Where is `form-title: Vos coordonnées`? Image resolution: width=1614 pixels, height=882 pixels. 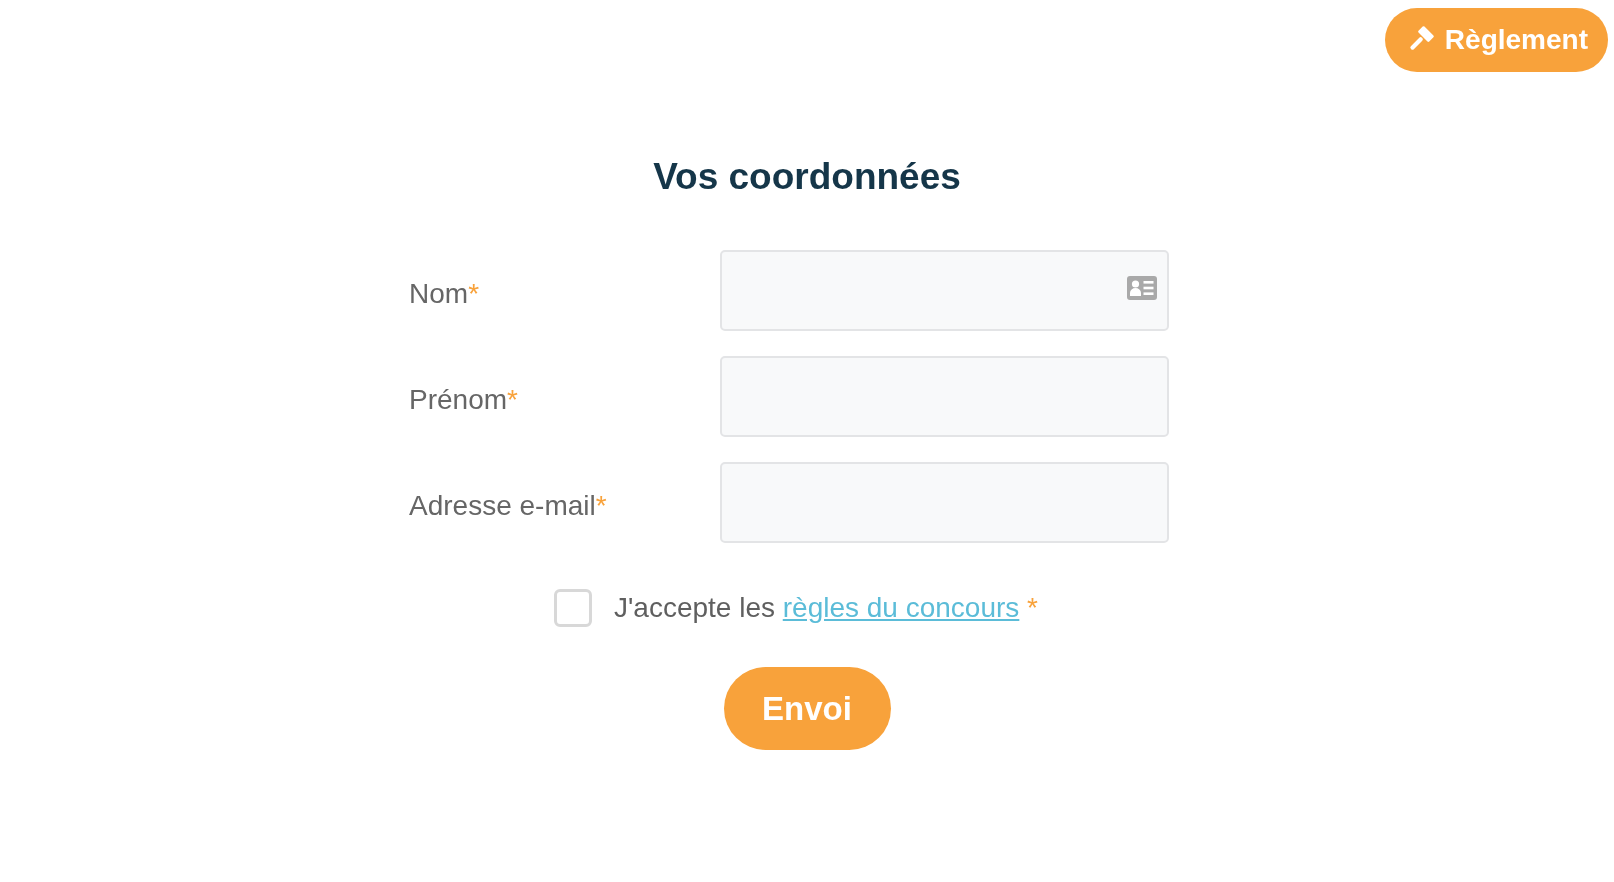
form-title: Vos coordonnées is located at coordinates (807, 177).